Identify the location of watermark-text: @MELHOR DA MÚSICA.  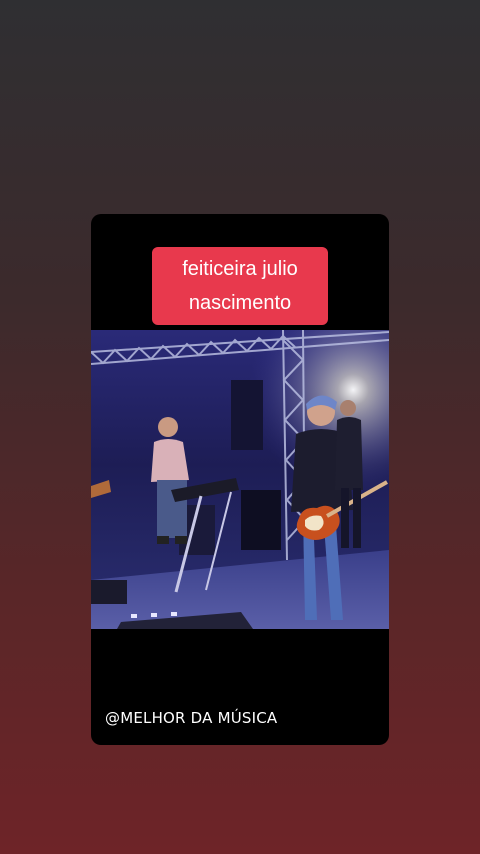
(191, 718).